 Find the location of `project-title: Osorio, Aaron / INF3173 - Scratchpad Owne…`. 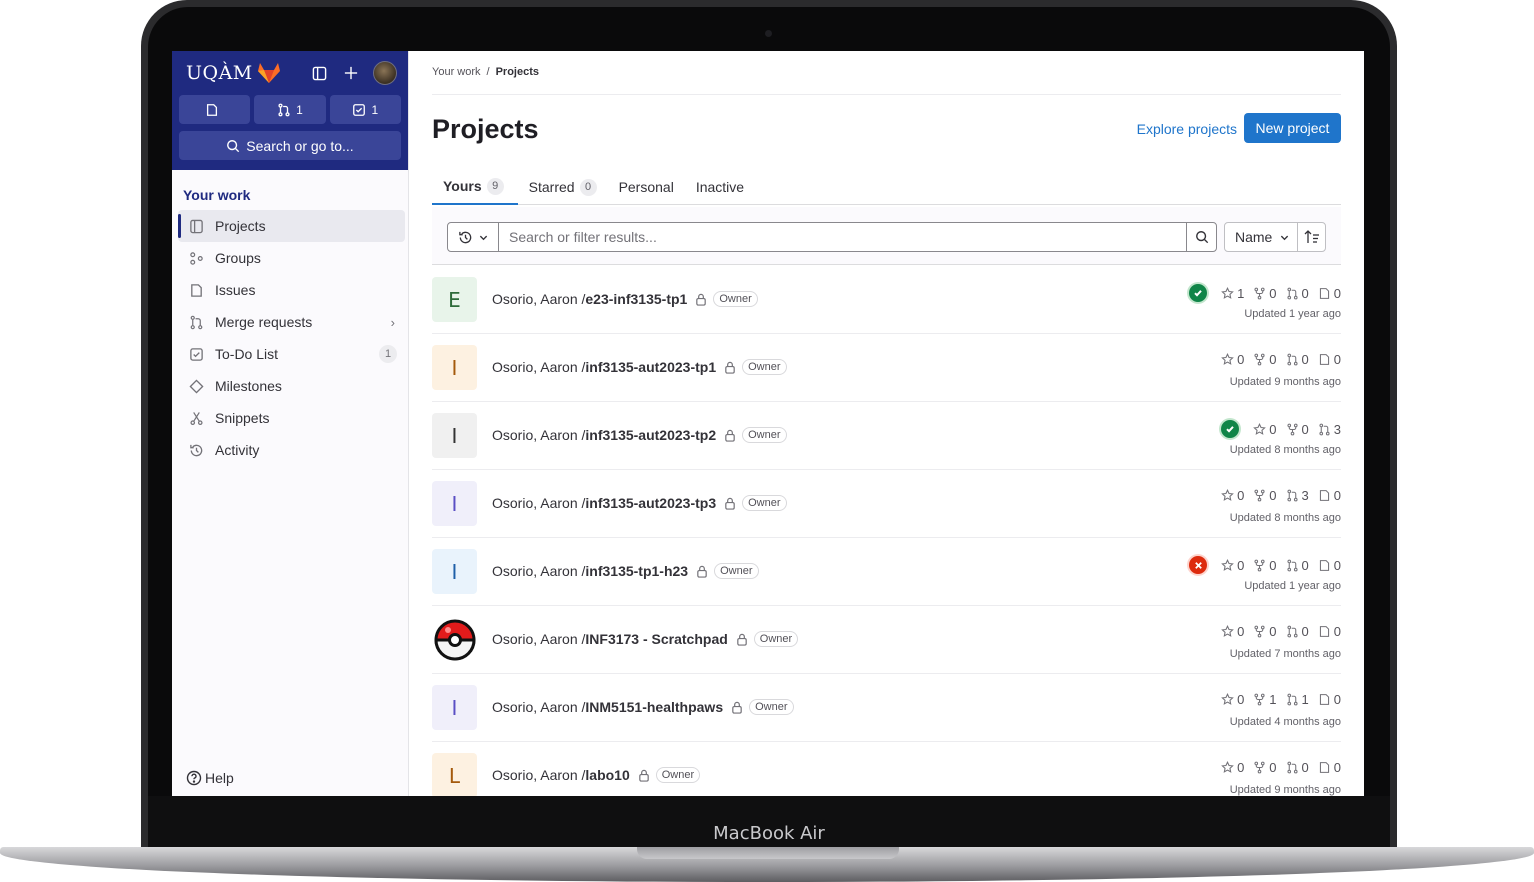

project-title: Osorio, Aaron / INF3173 - Scratchpad Owne… is located at coordinates (645, 639).